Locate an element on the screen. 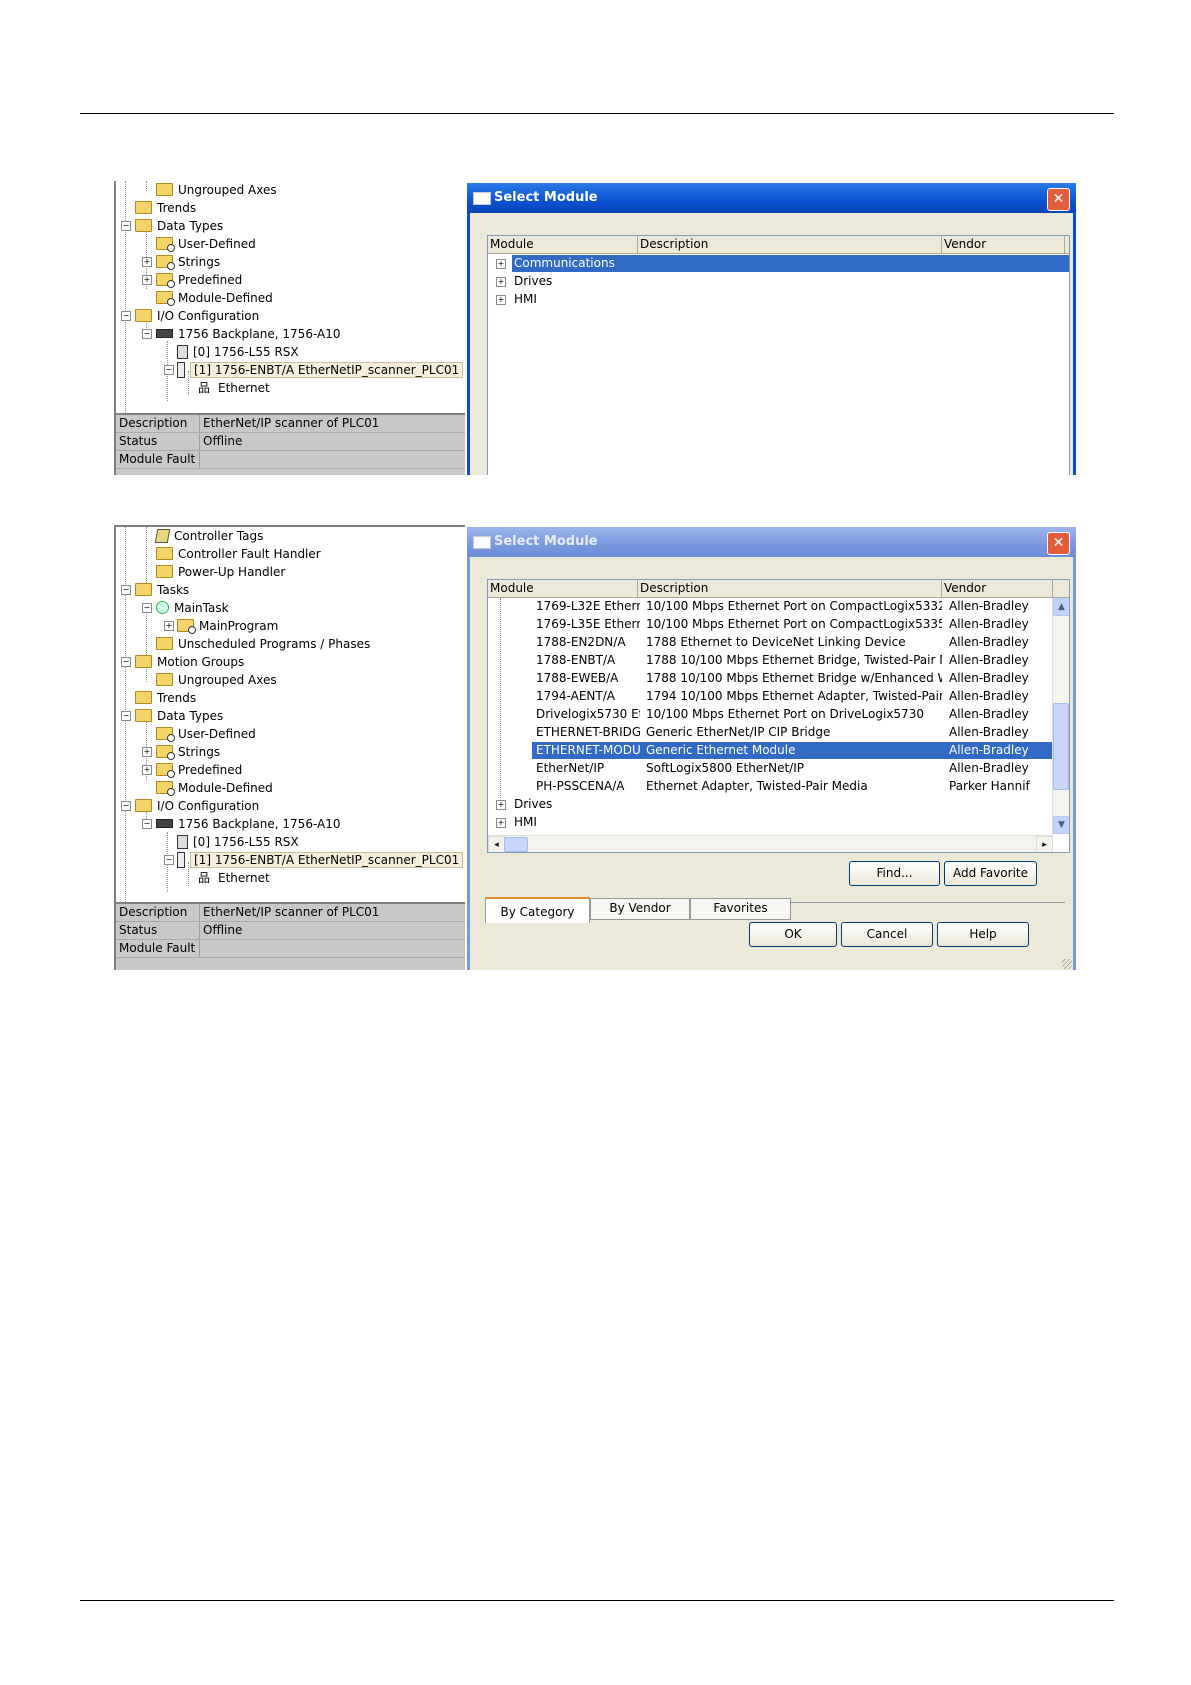 Image resolution: width=1191 pixels, height=1685 pixels. tab-by-vendor: By Vendor is located at coordinates (640, 909).